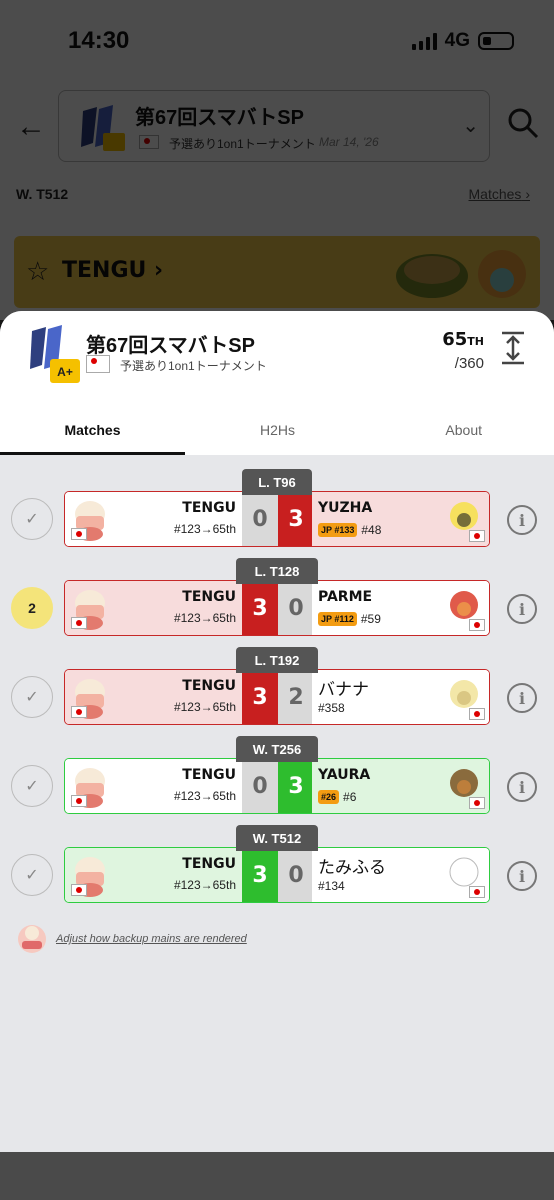  I want to click on opponent-name: バナナ, so click(343, 690).